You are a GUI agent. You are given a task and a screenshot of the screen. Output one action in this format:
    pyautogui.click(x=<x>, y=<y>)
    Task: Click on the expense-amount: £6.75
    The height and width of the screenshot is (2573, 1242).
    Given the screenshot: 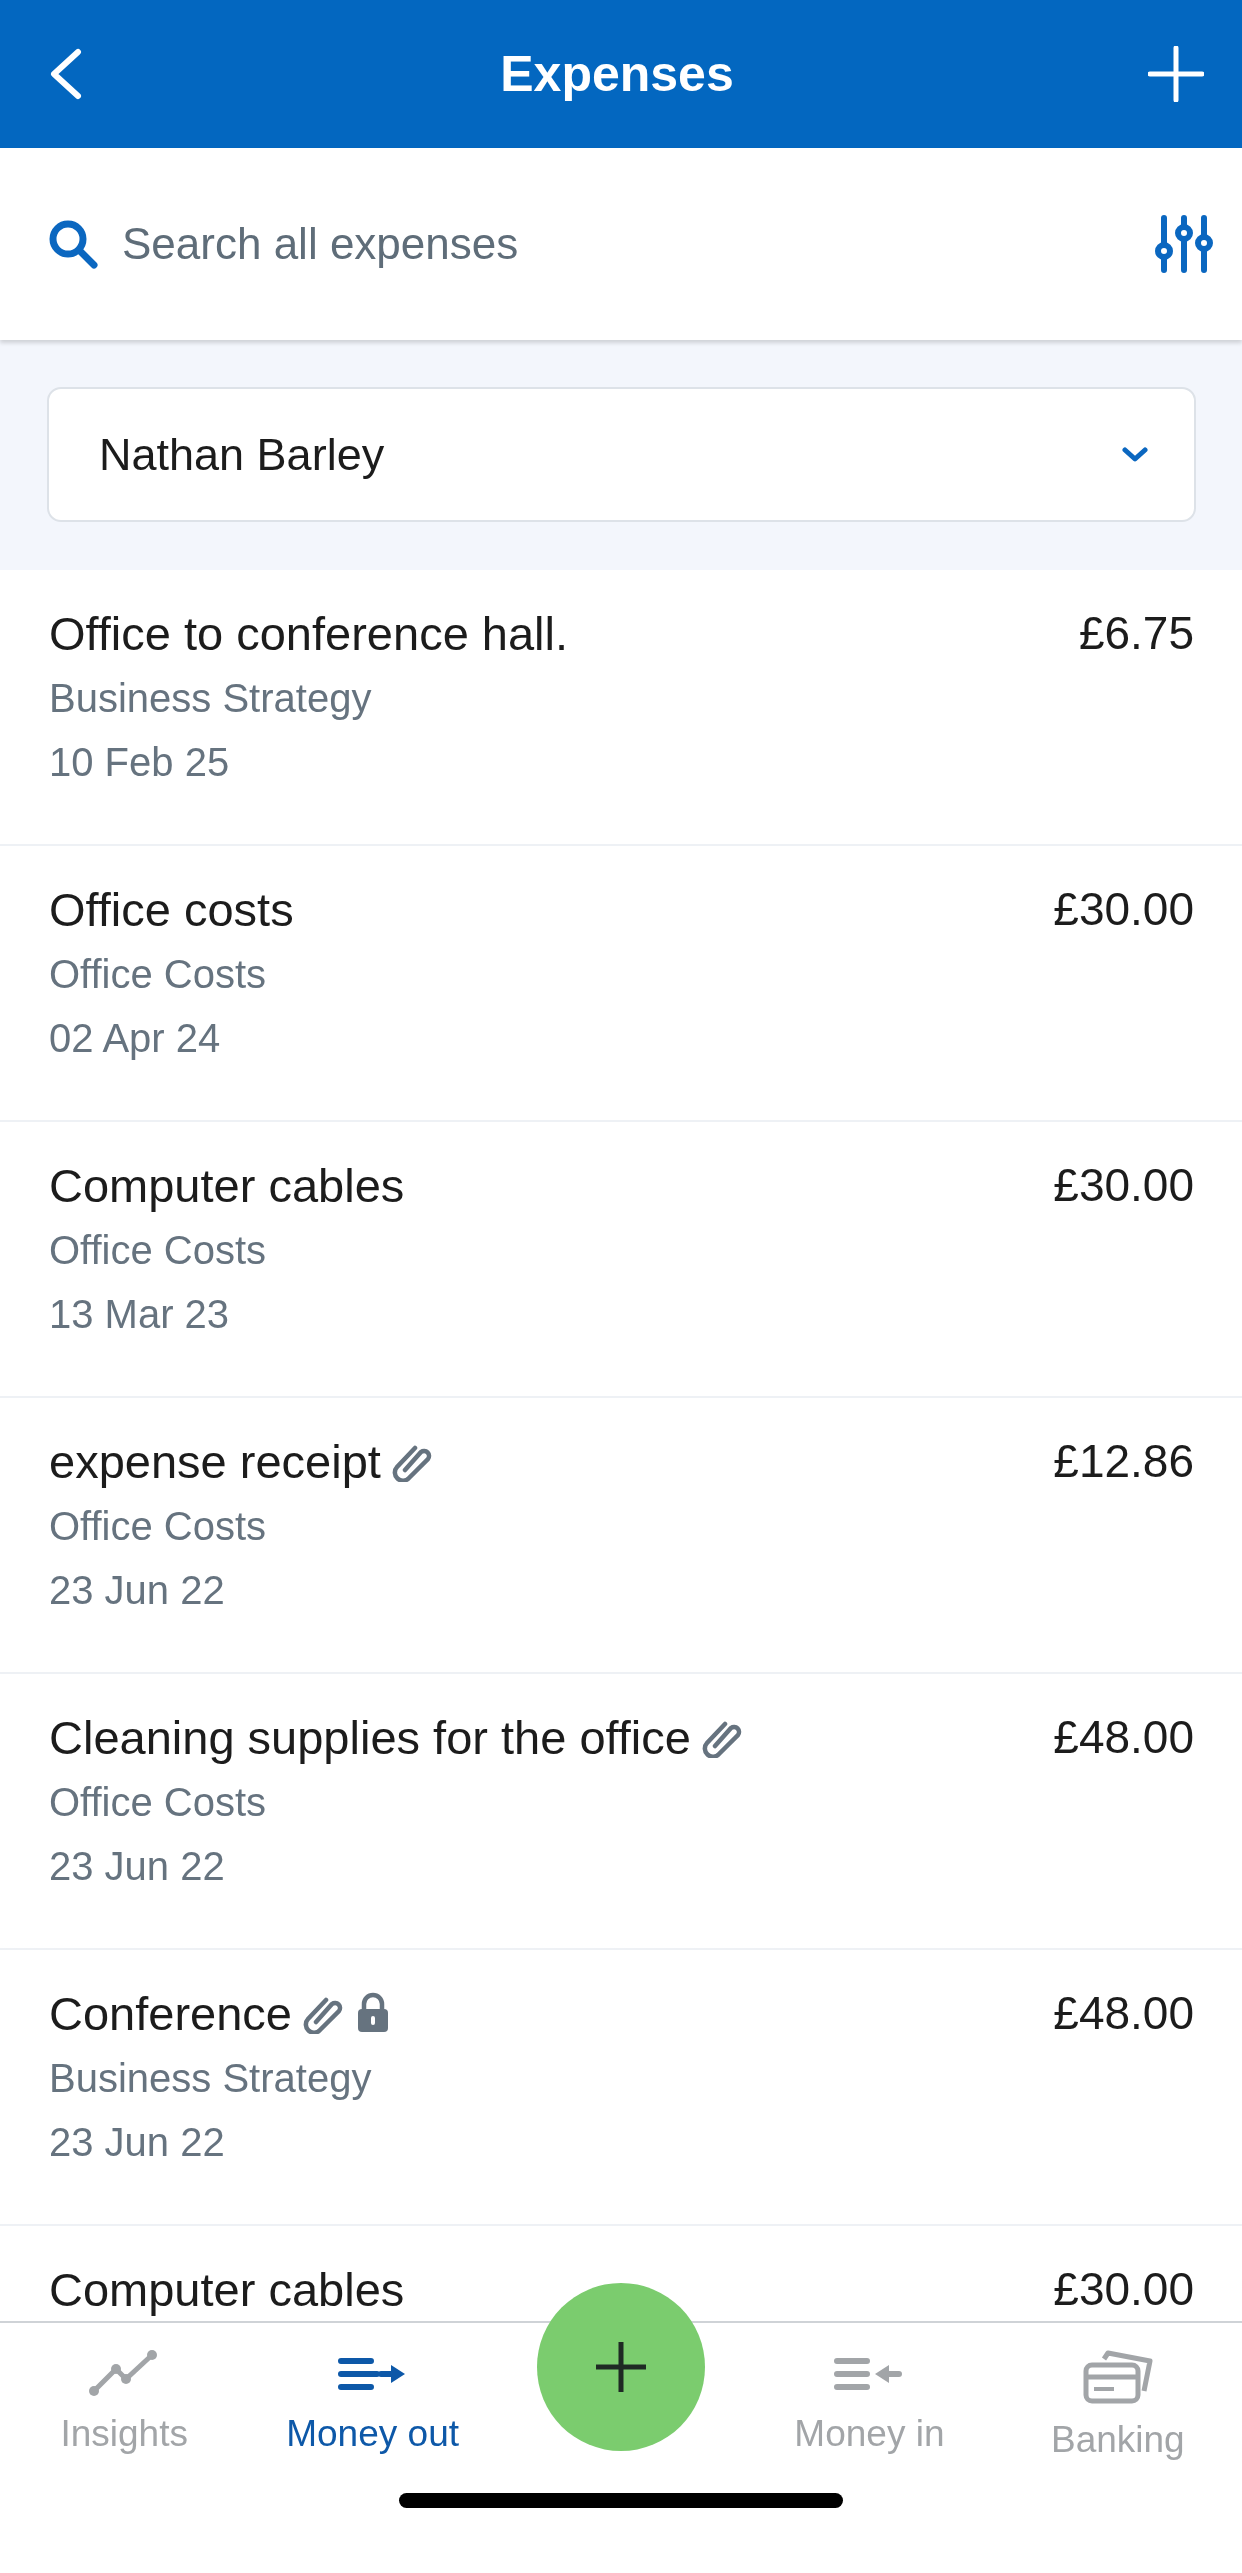 What is the action you would take?
    pyautogui.click(x=1136, y=633)
    